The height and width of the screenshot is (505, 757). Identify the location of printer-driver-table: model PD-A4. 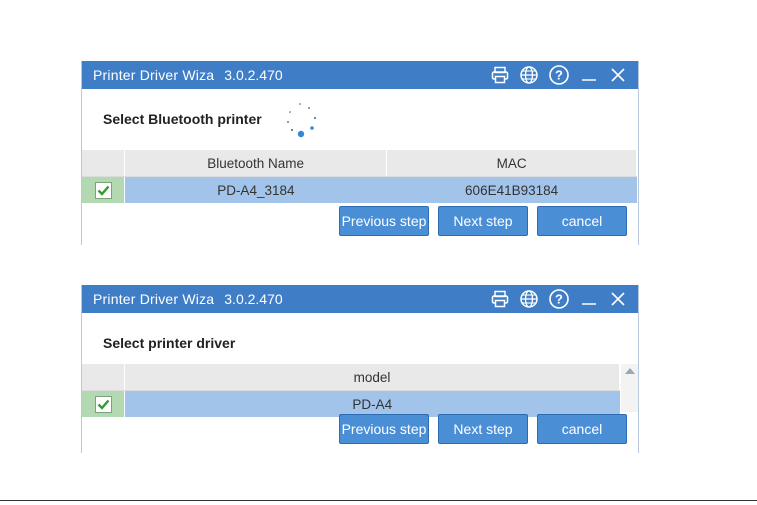
(351, 390).